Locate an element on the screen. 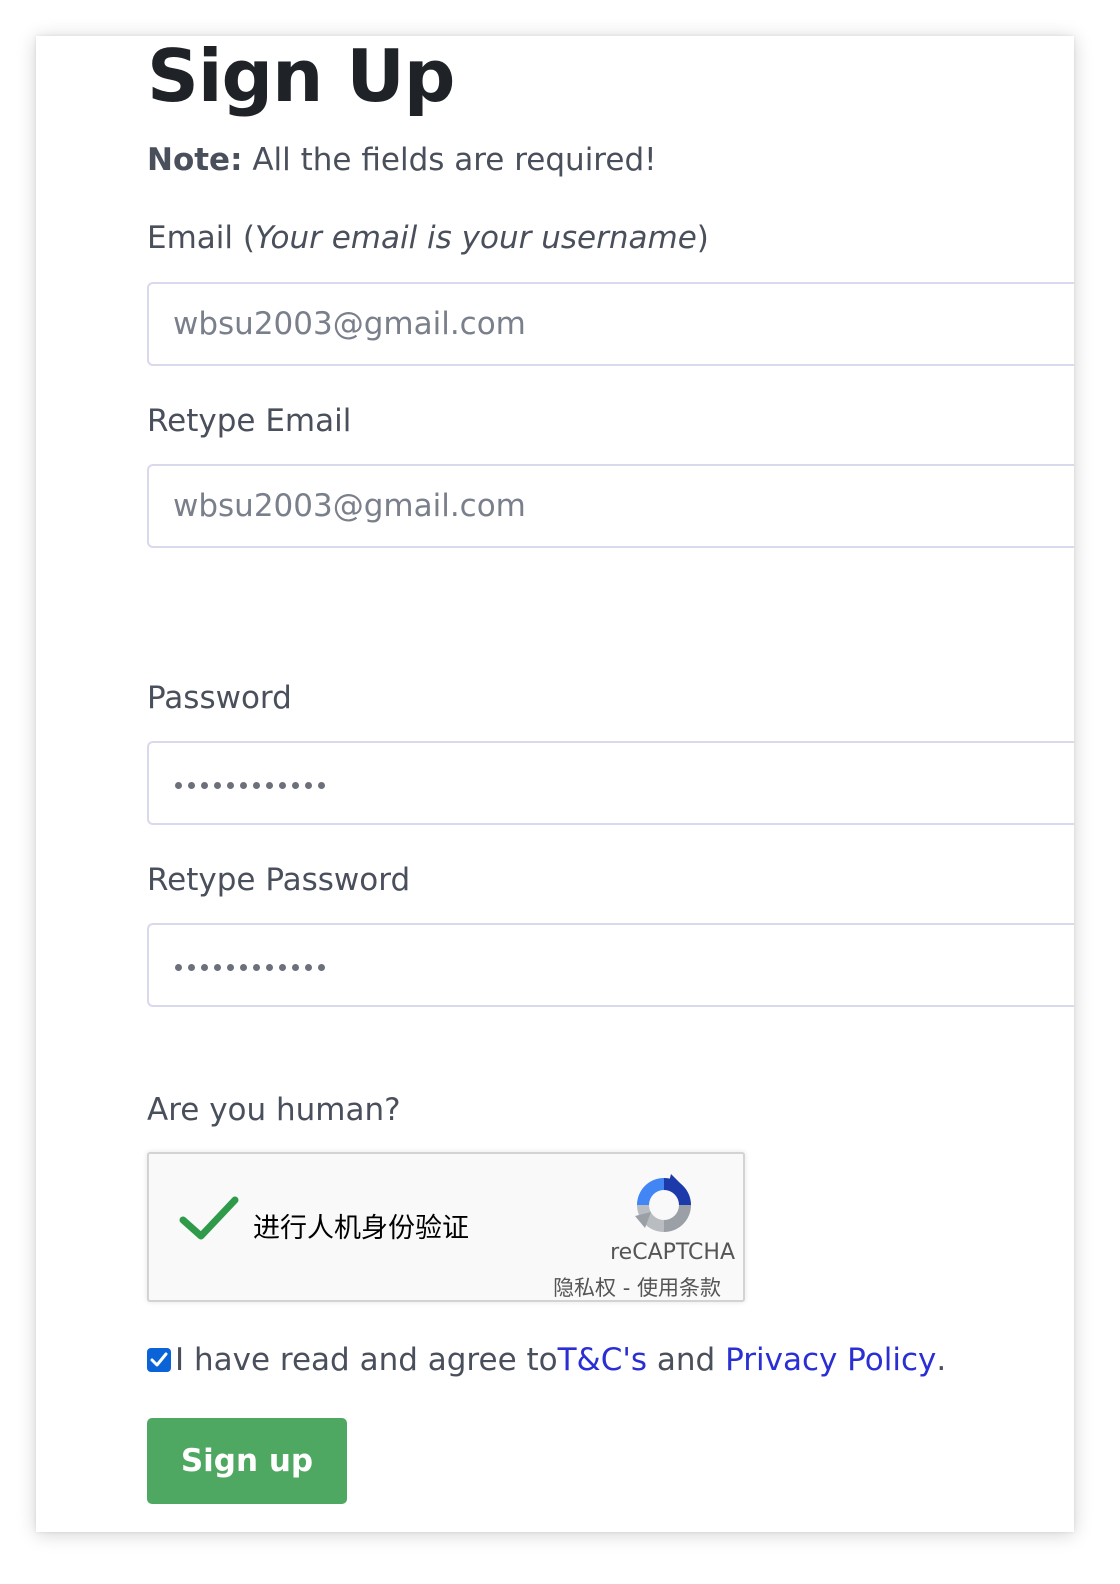  retype-email-field: wbsu2003@gmail.com is located at coordinates (610, 506).